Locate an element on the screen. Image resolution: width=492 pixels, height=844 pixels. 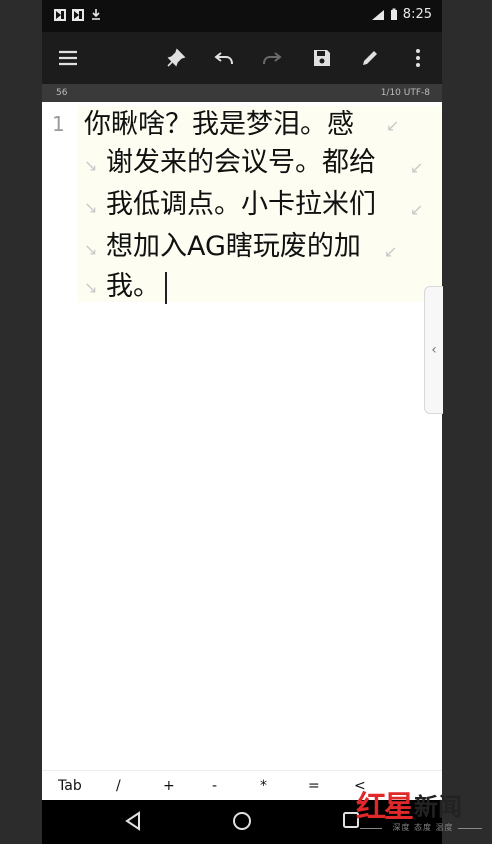
menu-icon is located at coordinates (68, 58).